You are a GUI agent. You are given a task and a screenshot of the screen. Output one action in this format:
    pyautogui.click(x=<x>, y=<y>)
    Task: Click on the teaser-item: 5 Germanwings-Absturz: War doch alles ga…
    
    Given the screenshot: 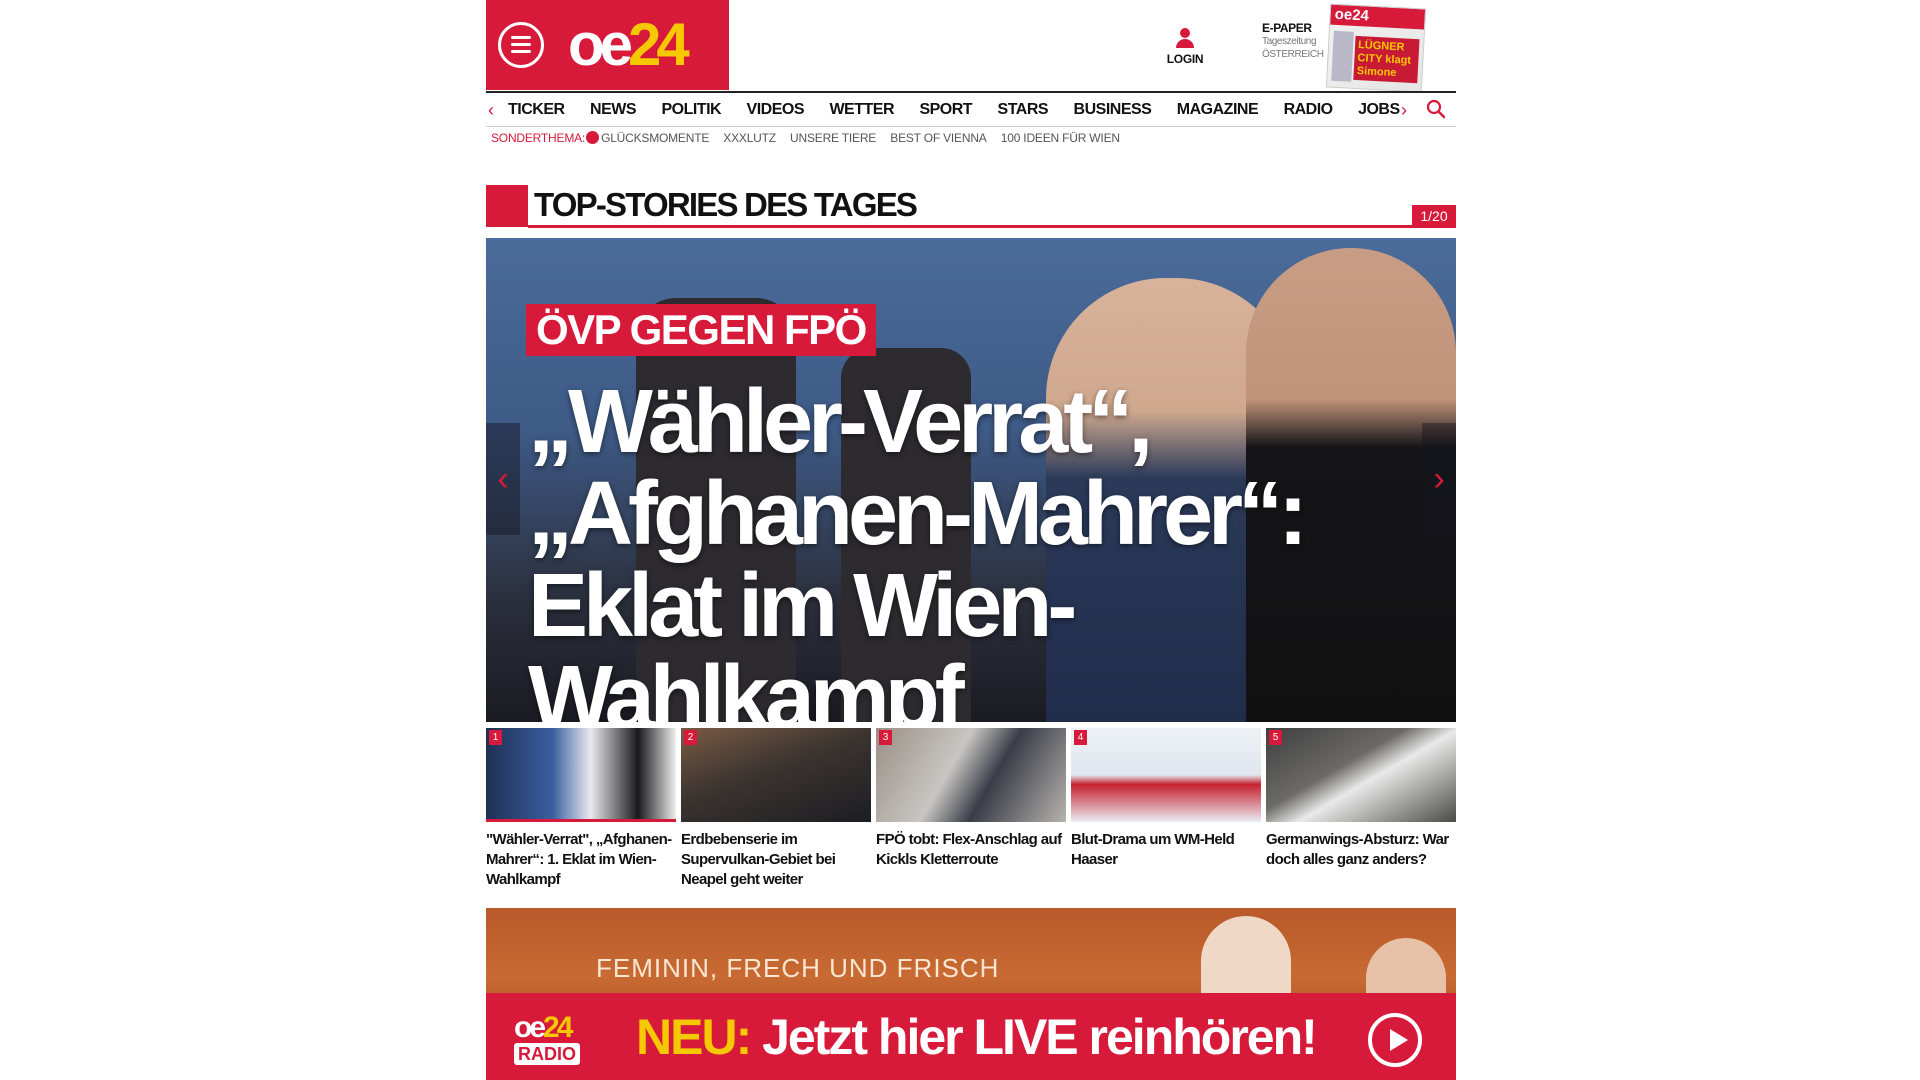 What is the action you would take?
    pyautogui.click(x=1361, y=799)
    